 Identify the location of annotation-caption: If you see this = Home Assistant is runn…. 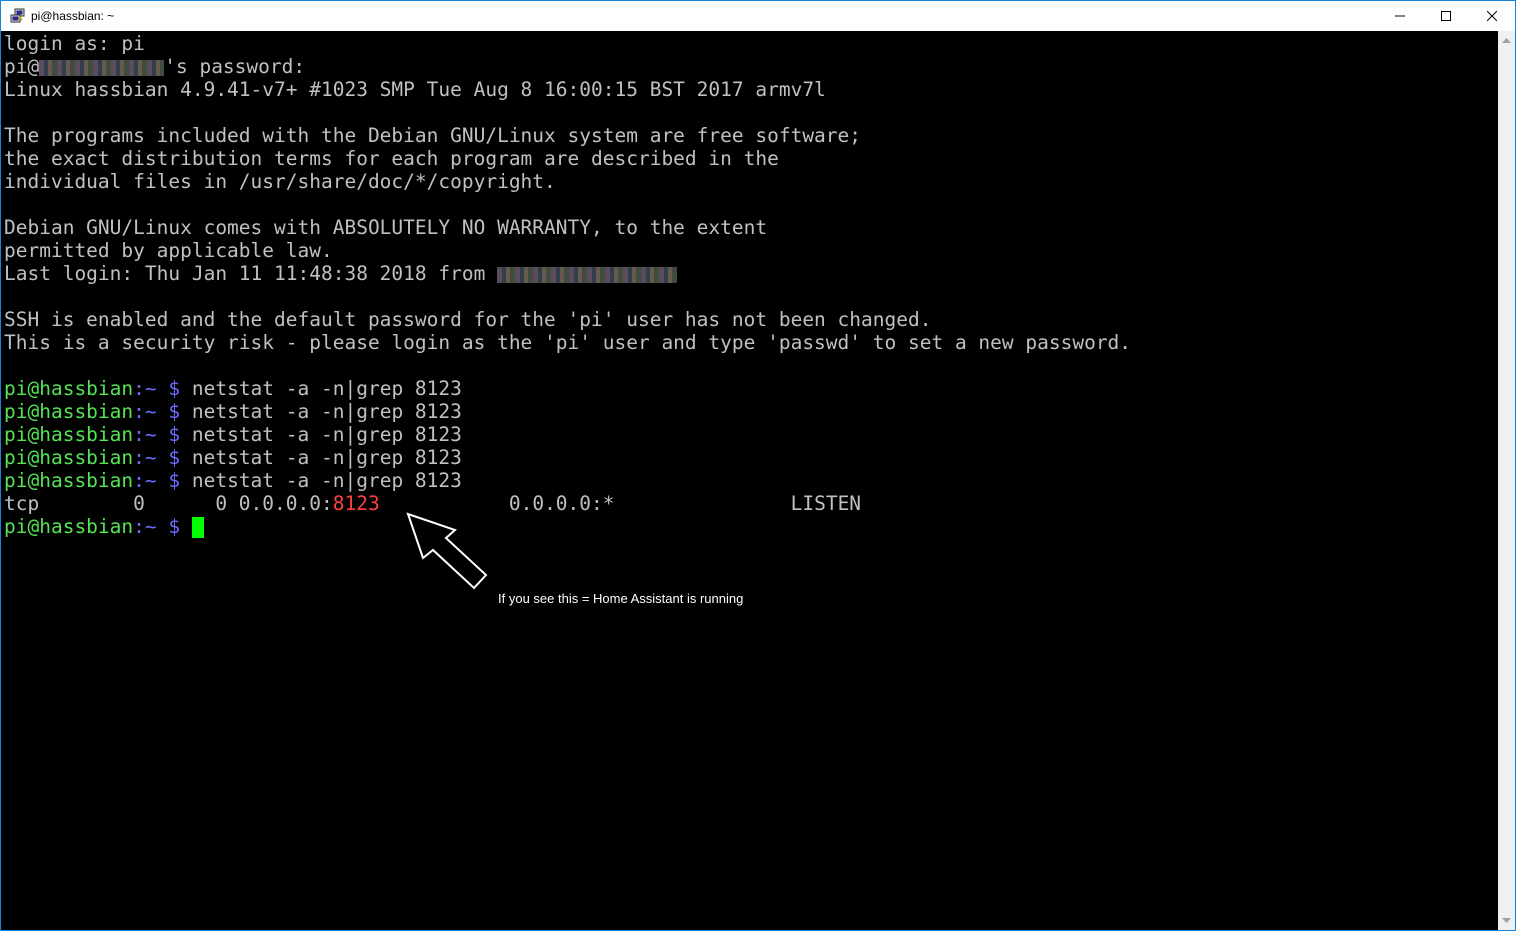
(621, 598).